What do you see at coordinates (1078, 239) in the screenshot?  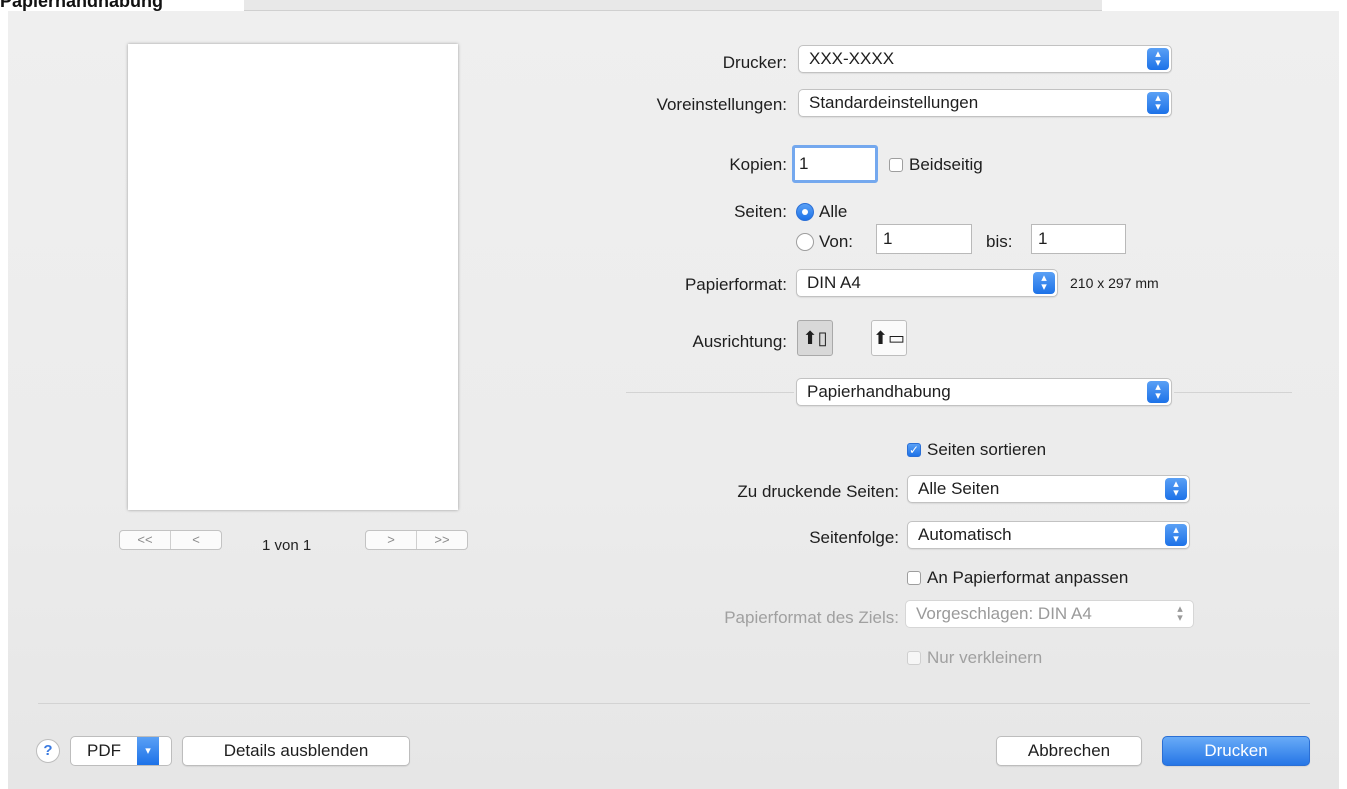 I see `pages-to-field: 1` at bounding box center [1078, 239].